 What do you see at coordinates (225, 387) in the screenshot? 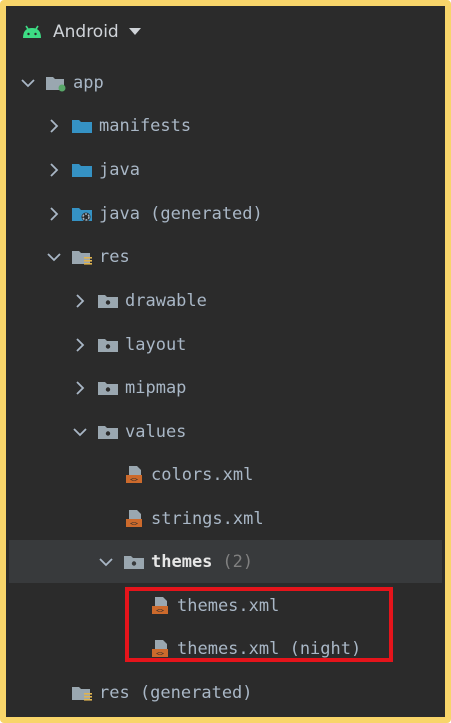
I see `tree-item-mipmap: mipmap` at bounding box center [225, 387].